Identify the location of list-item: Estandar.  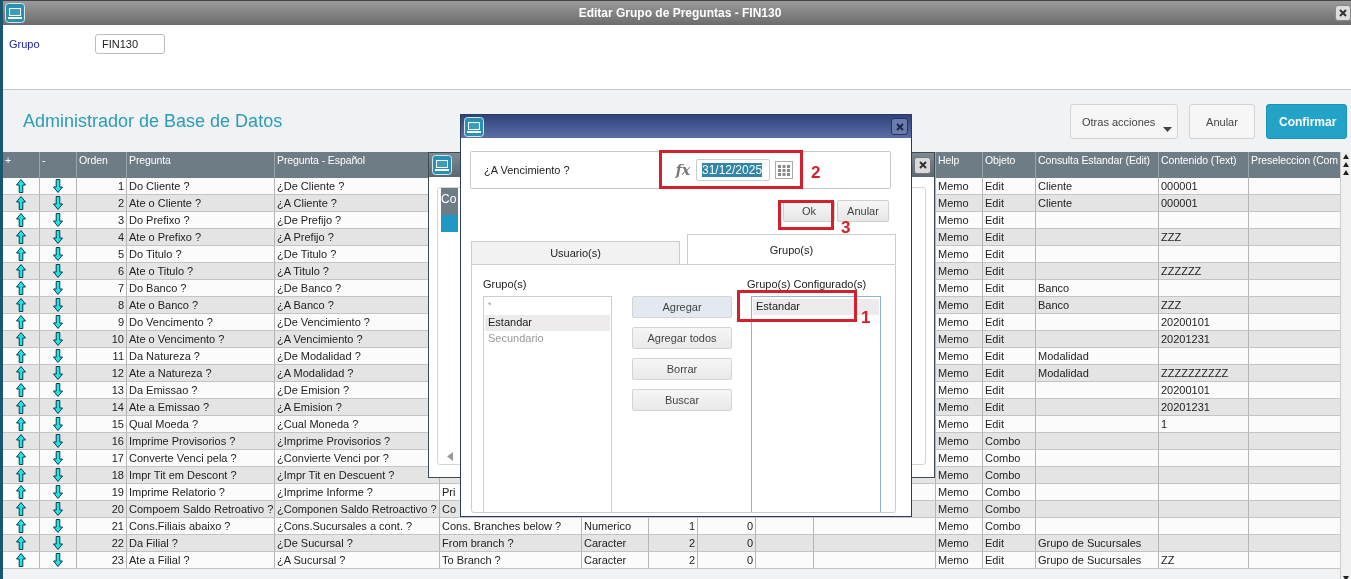
(547, 323).